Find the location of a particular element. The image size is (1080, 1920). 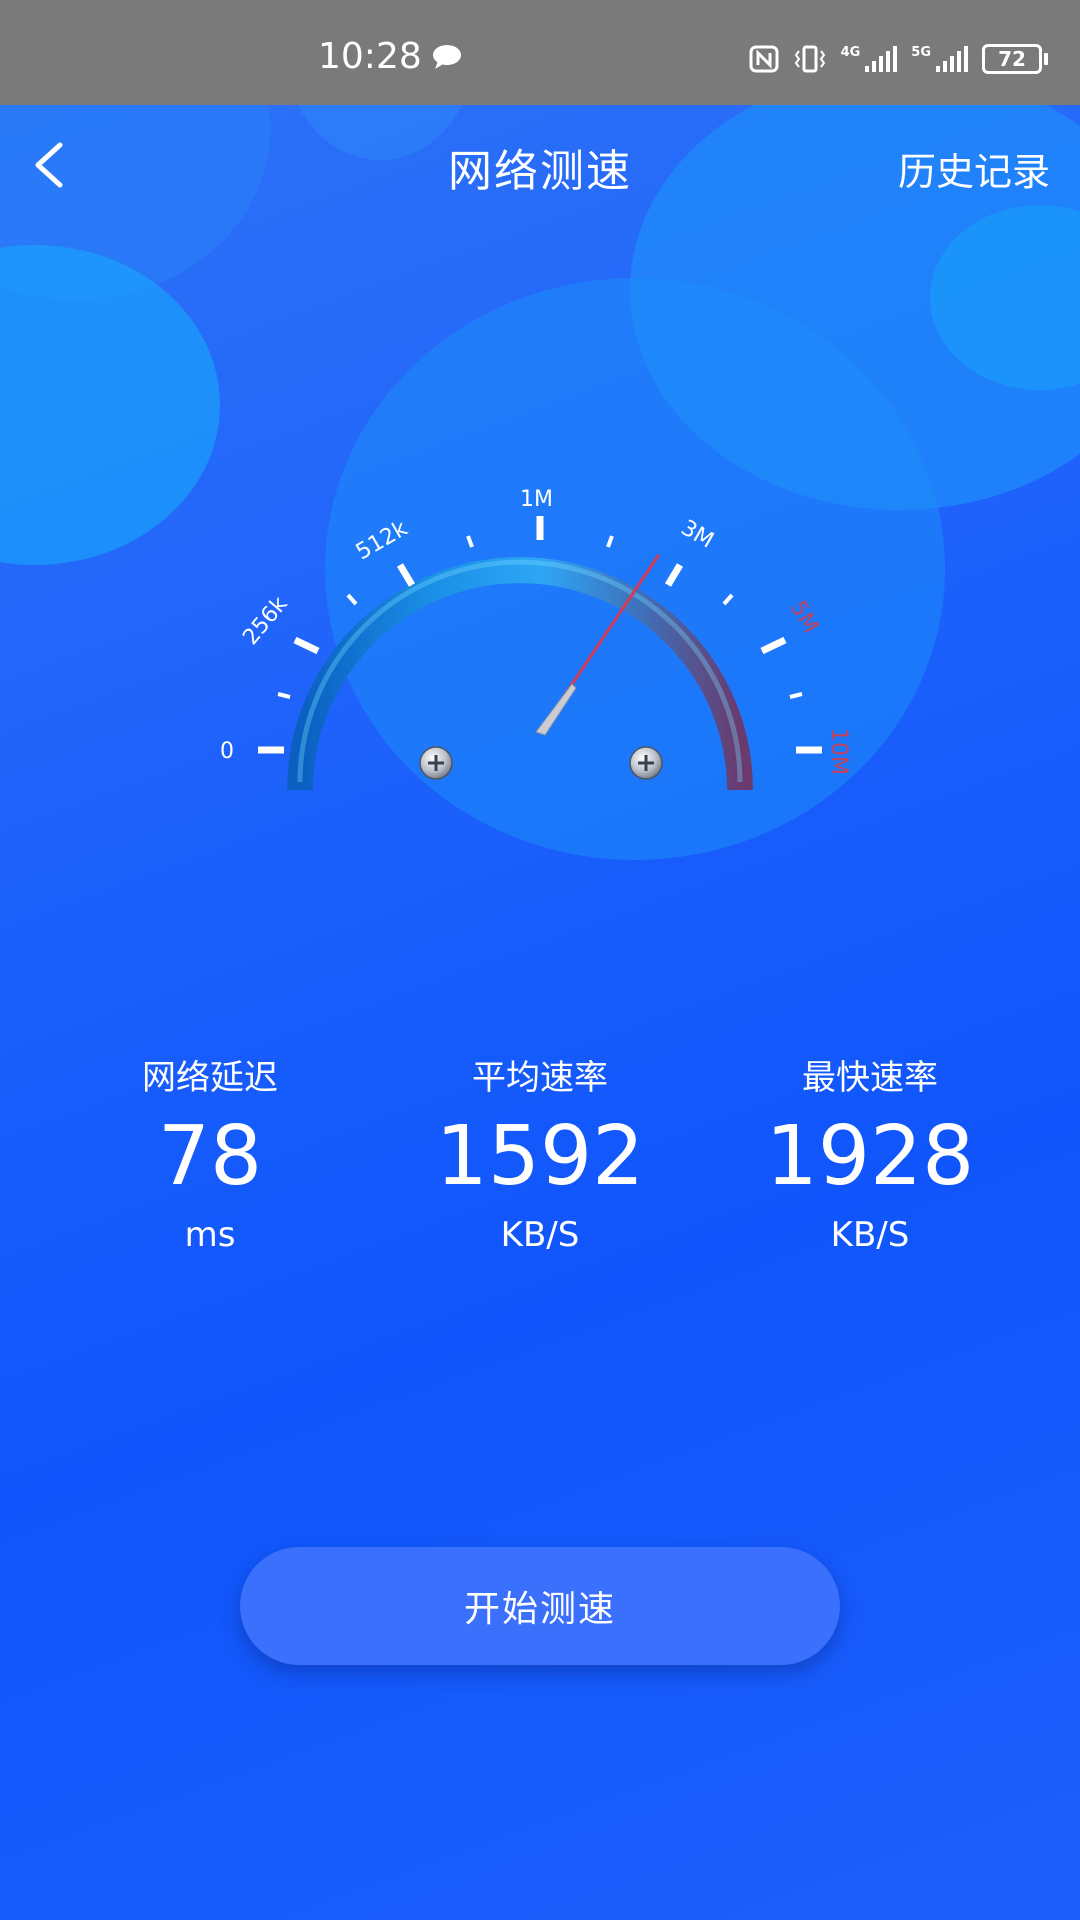

status-icons: 4G 5G 72 is located at coordinates (898, 59).